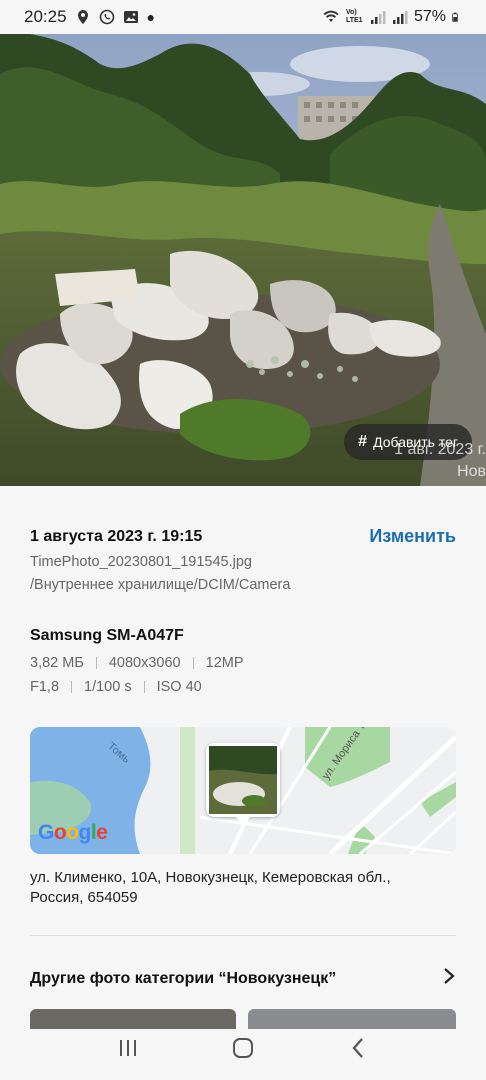  Describe the element at coordinates (45, 16) in the screenshot. I see `status-time: 20:25` at that location.